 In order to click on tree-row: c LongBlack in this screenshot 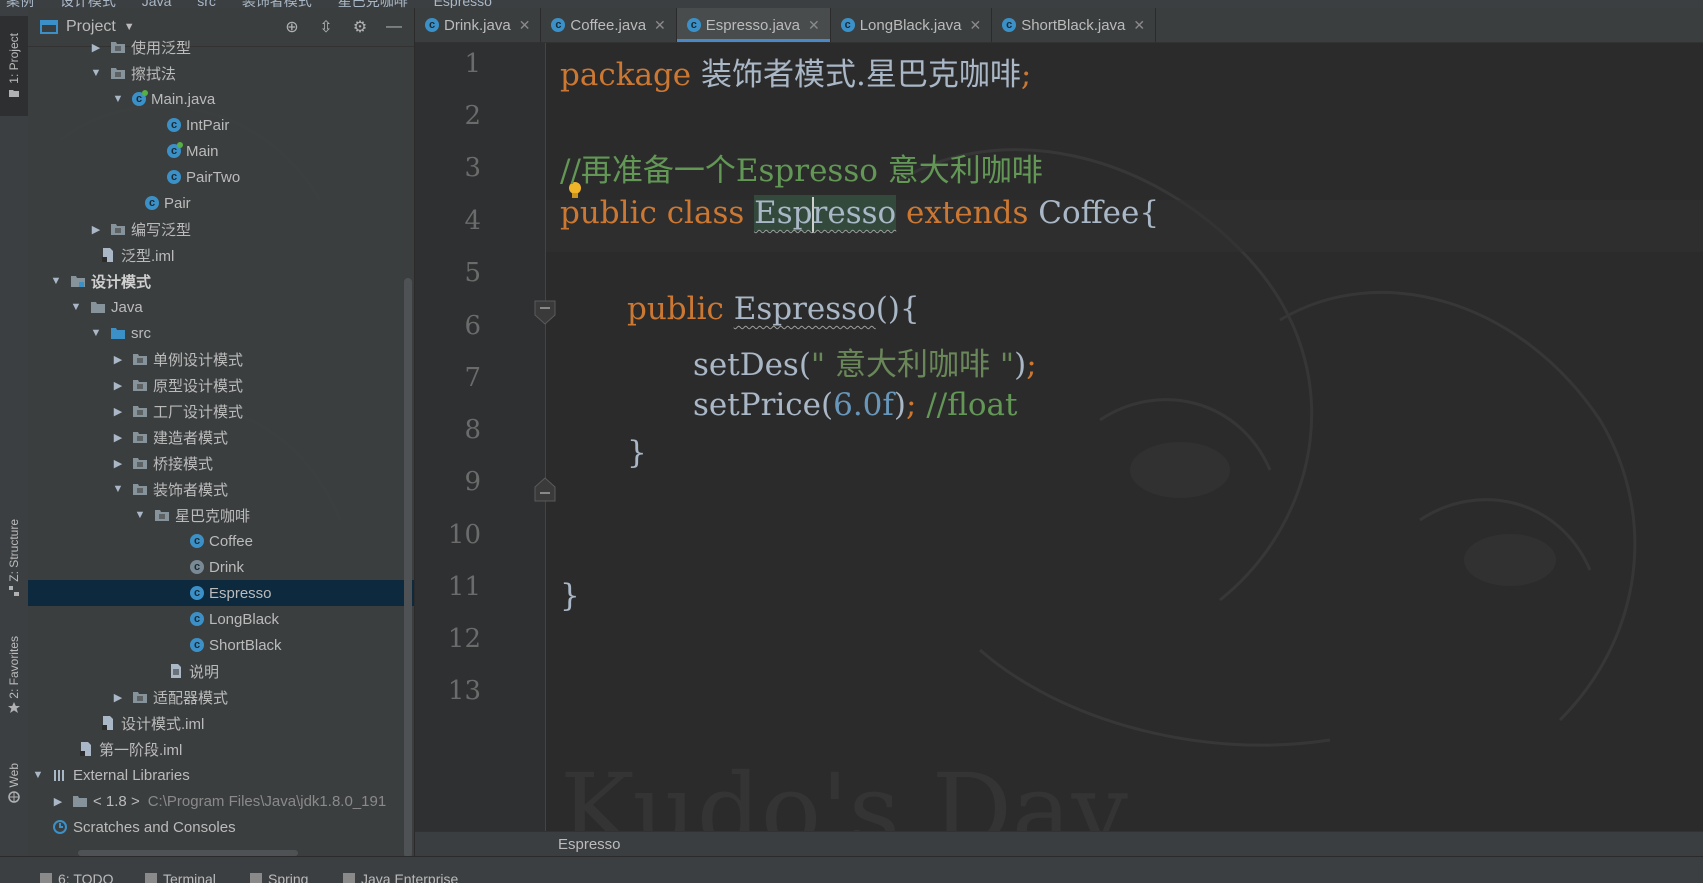, I will do `click(221, 619)`.